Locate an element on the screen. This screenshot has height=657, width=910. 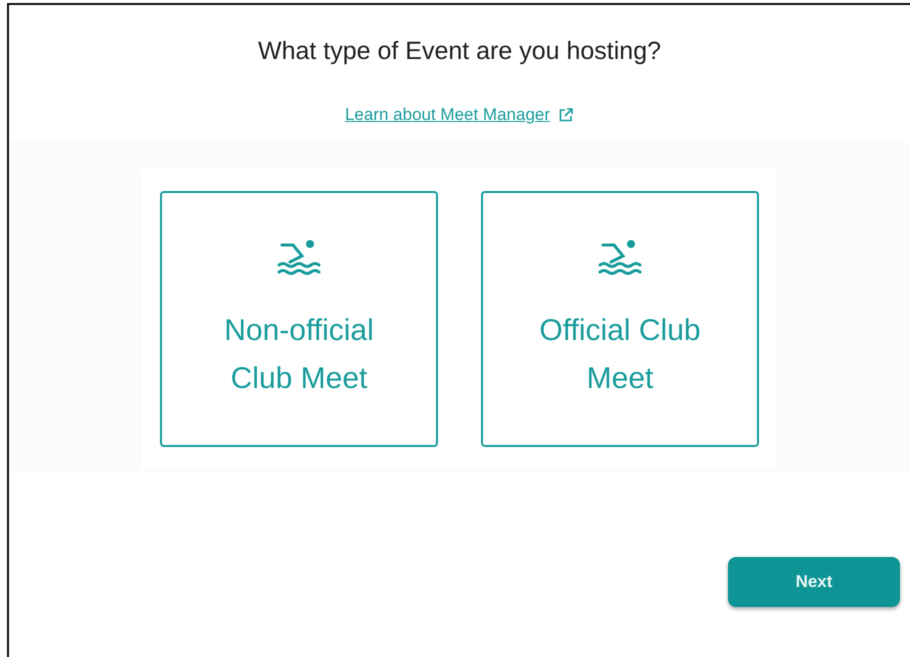
page-title: What type of Event are you hosting? is located at coordinates (459, 51).